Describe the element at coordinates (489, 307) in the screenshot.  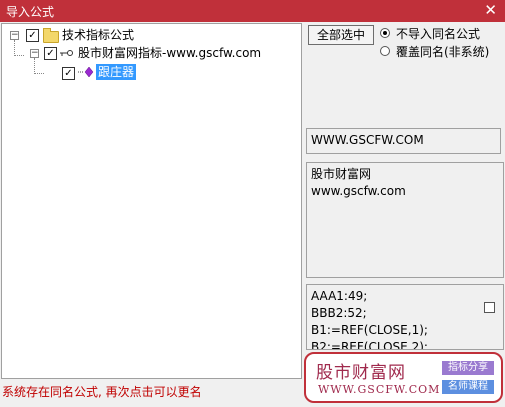
I see `code-panel-checkbox` at that location.